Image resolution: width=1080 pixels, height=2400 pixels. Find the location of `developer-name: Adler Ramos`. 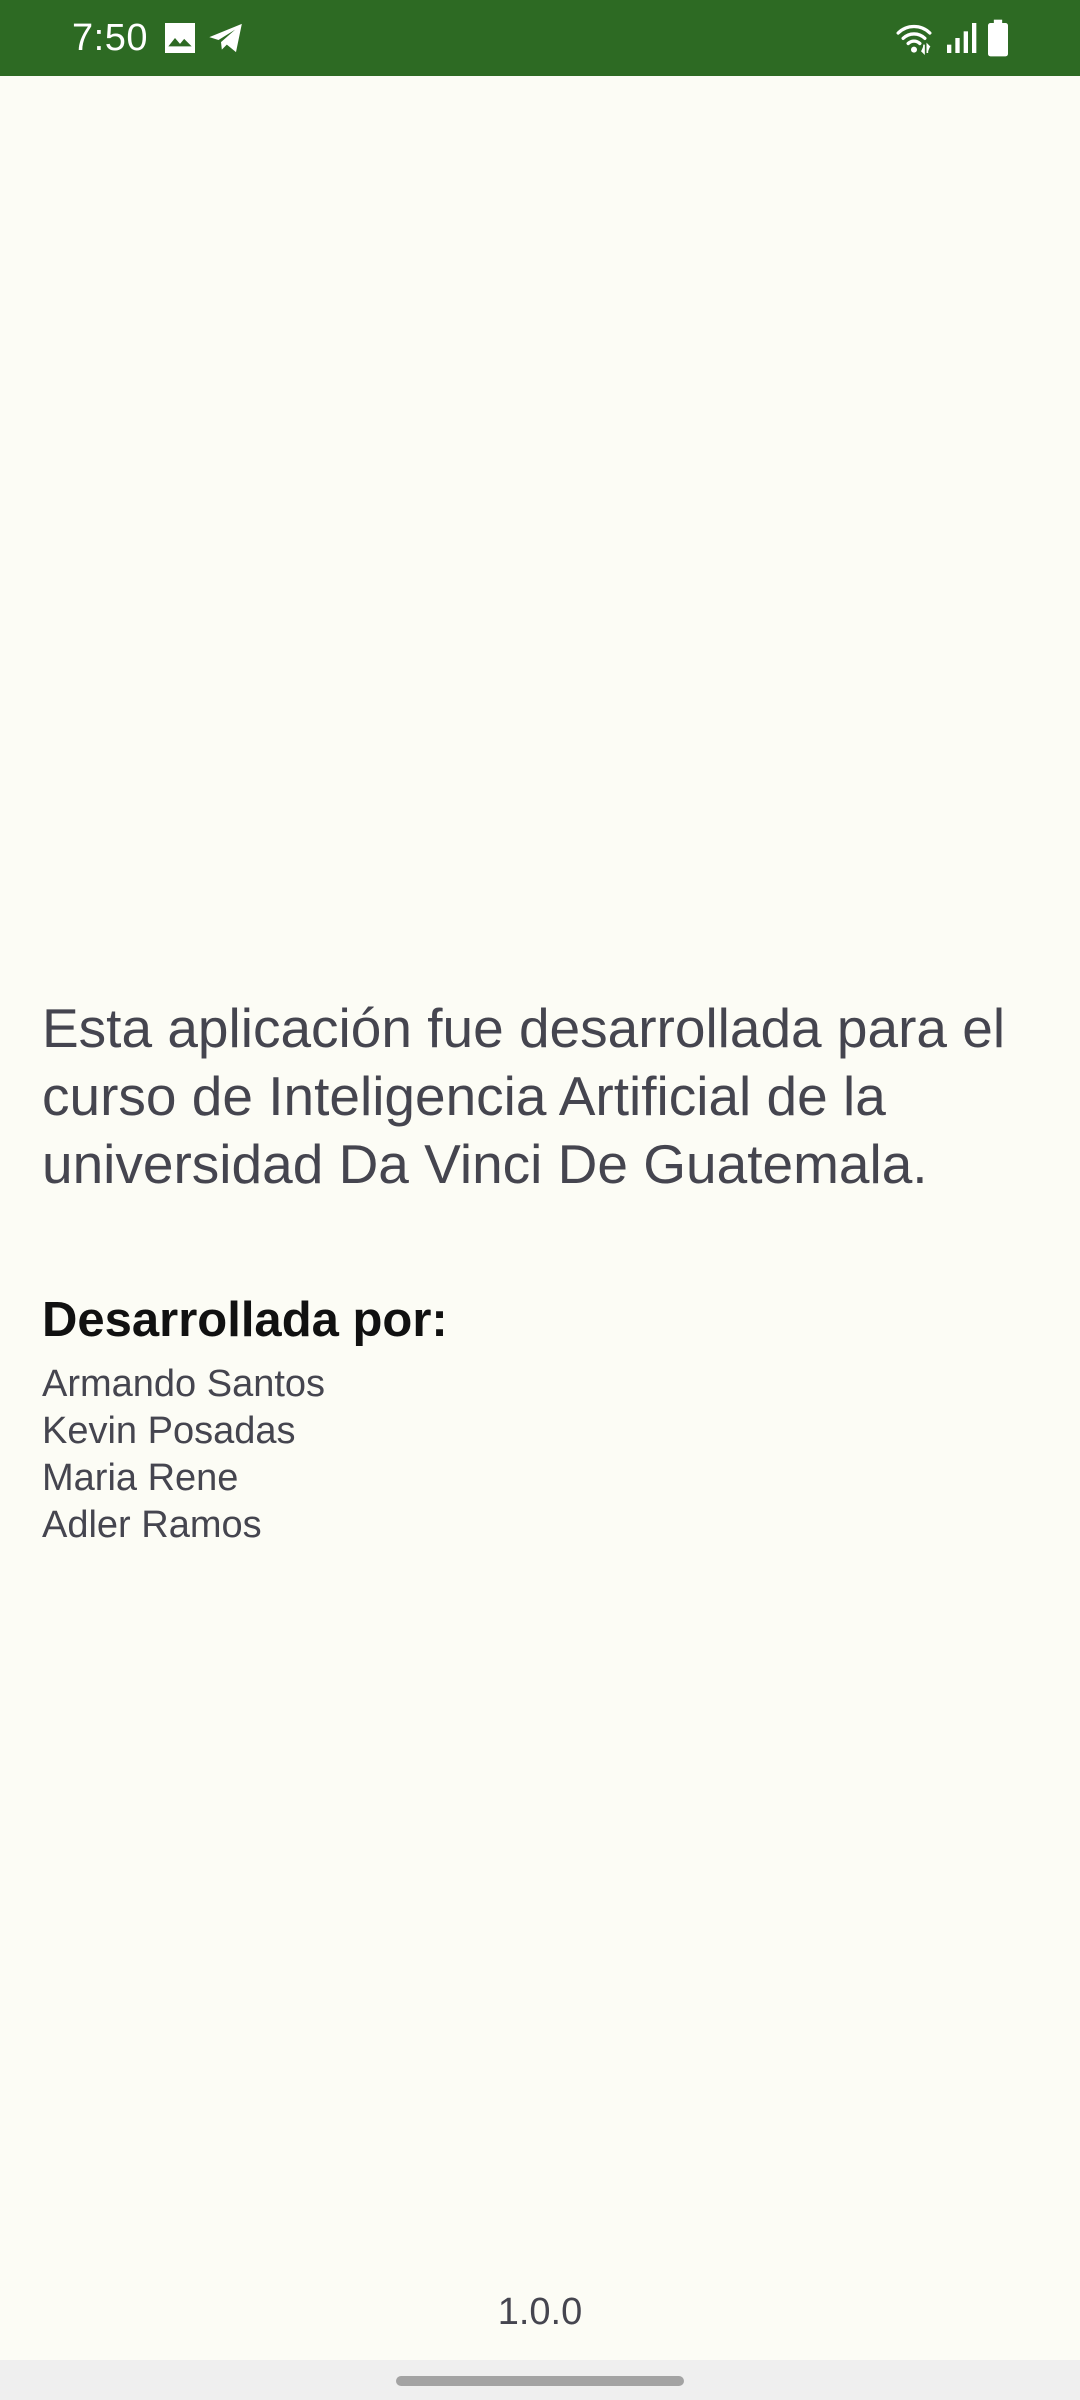

developer-name: Adler Ramos is located at coordinates (152, 1525).